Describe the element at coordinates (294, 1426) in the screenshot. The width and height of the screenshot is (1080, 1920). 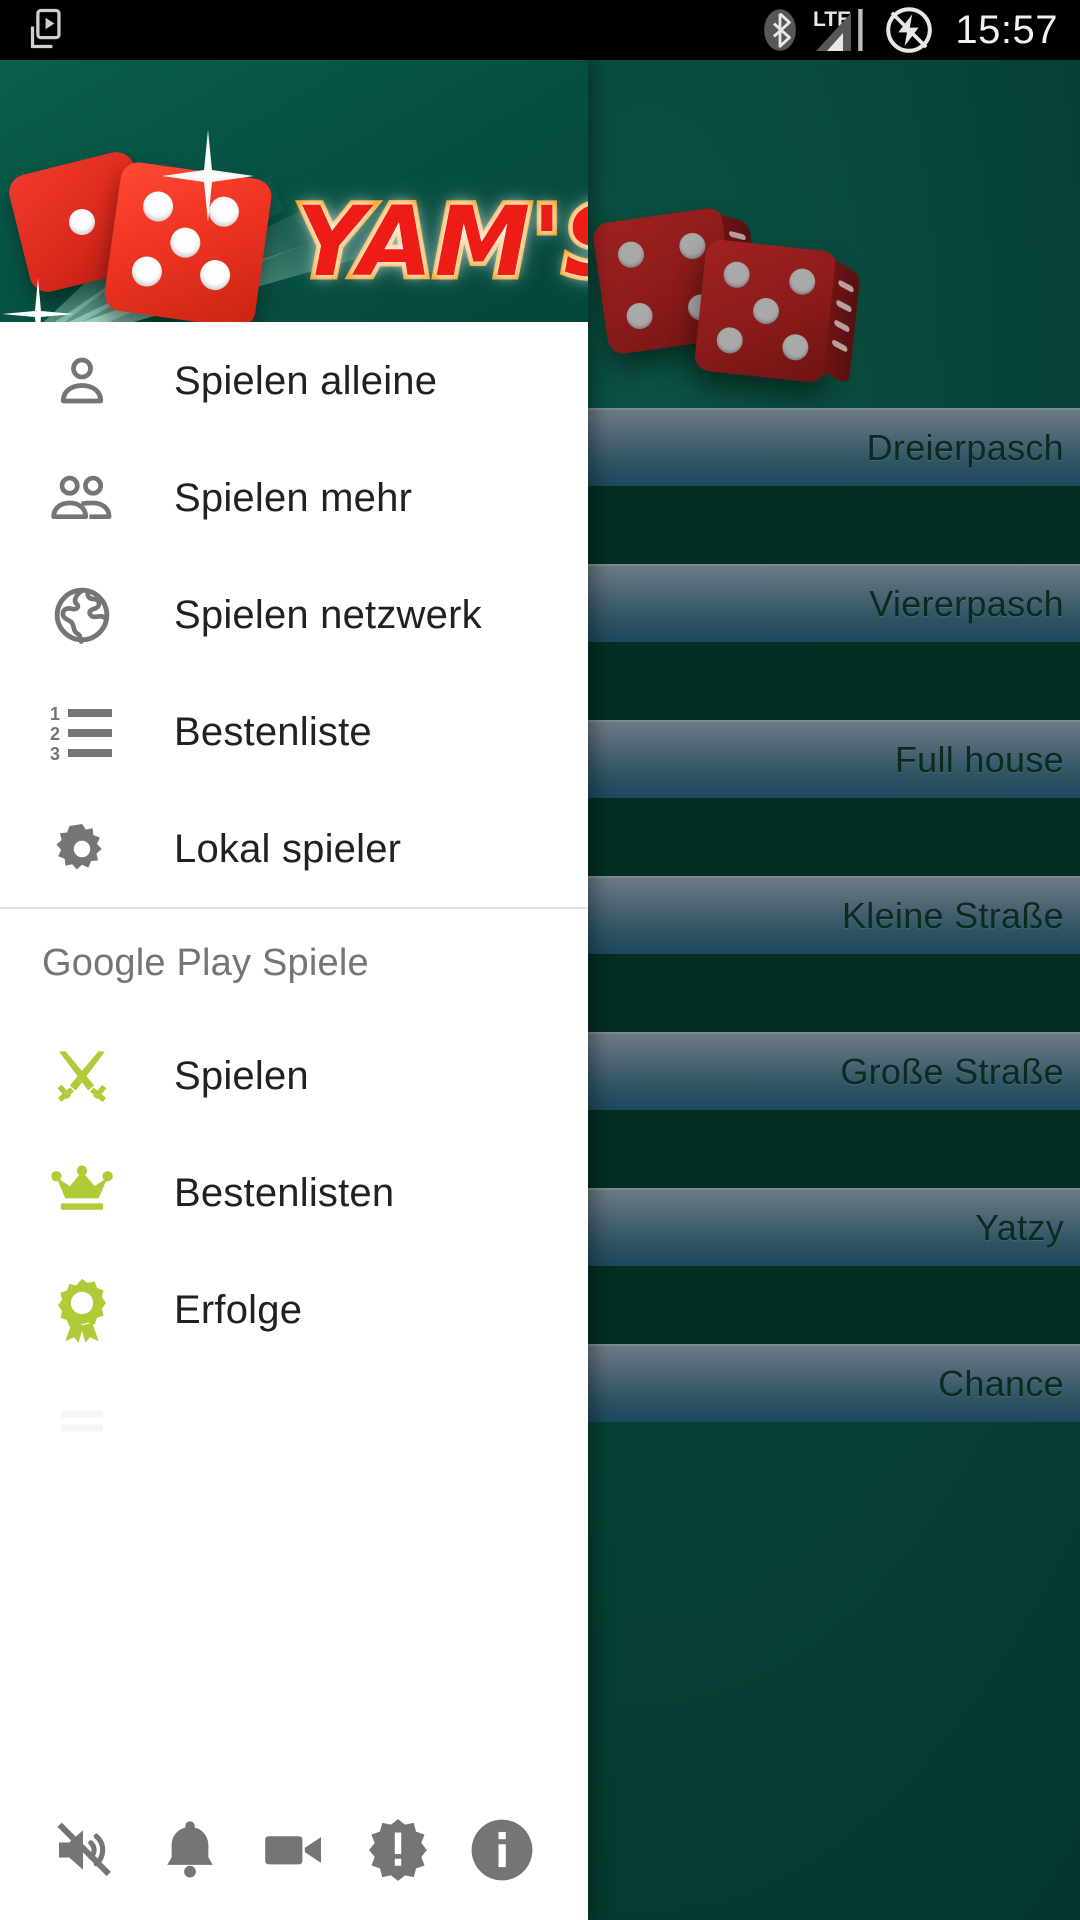
I see `sidebar-item-partial` at that location.